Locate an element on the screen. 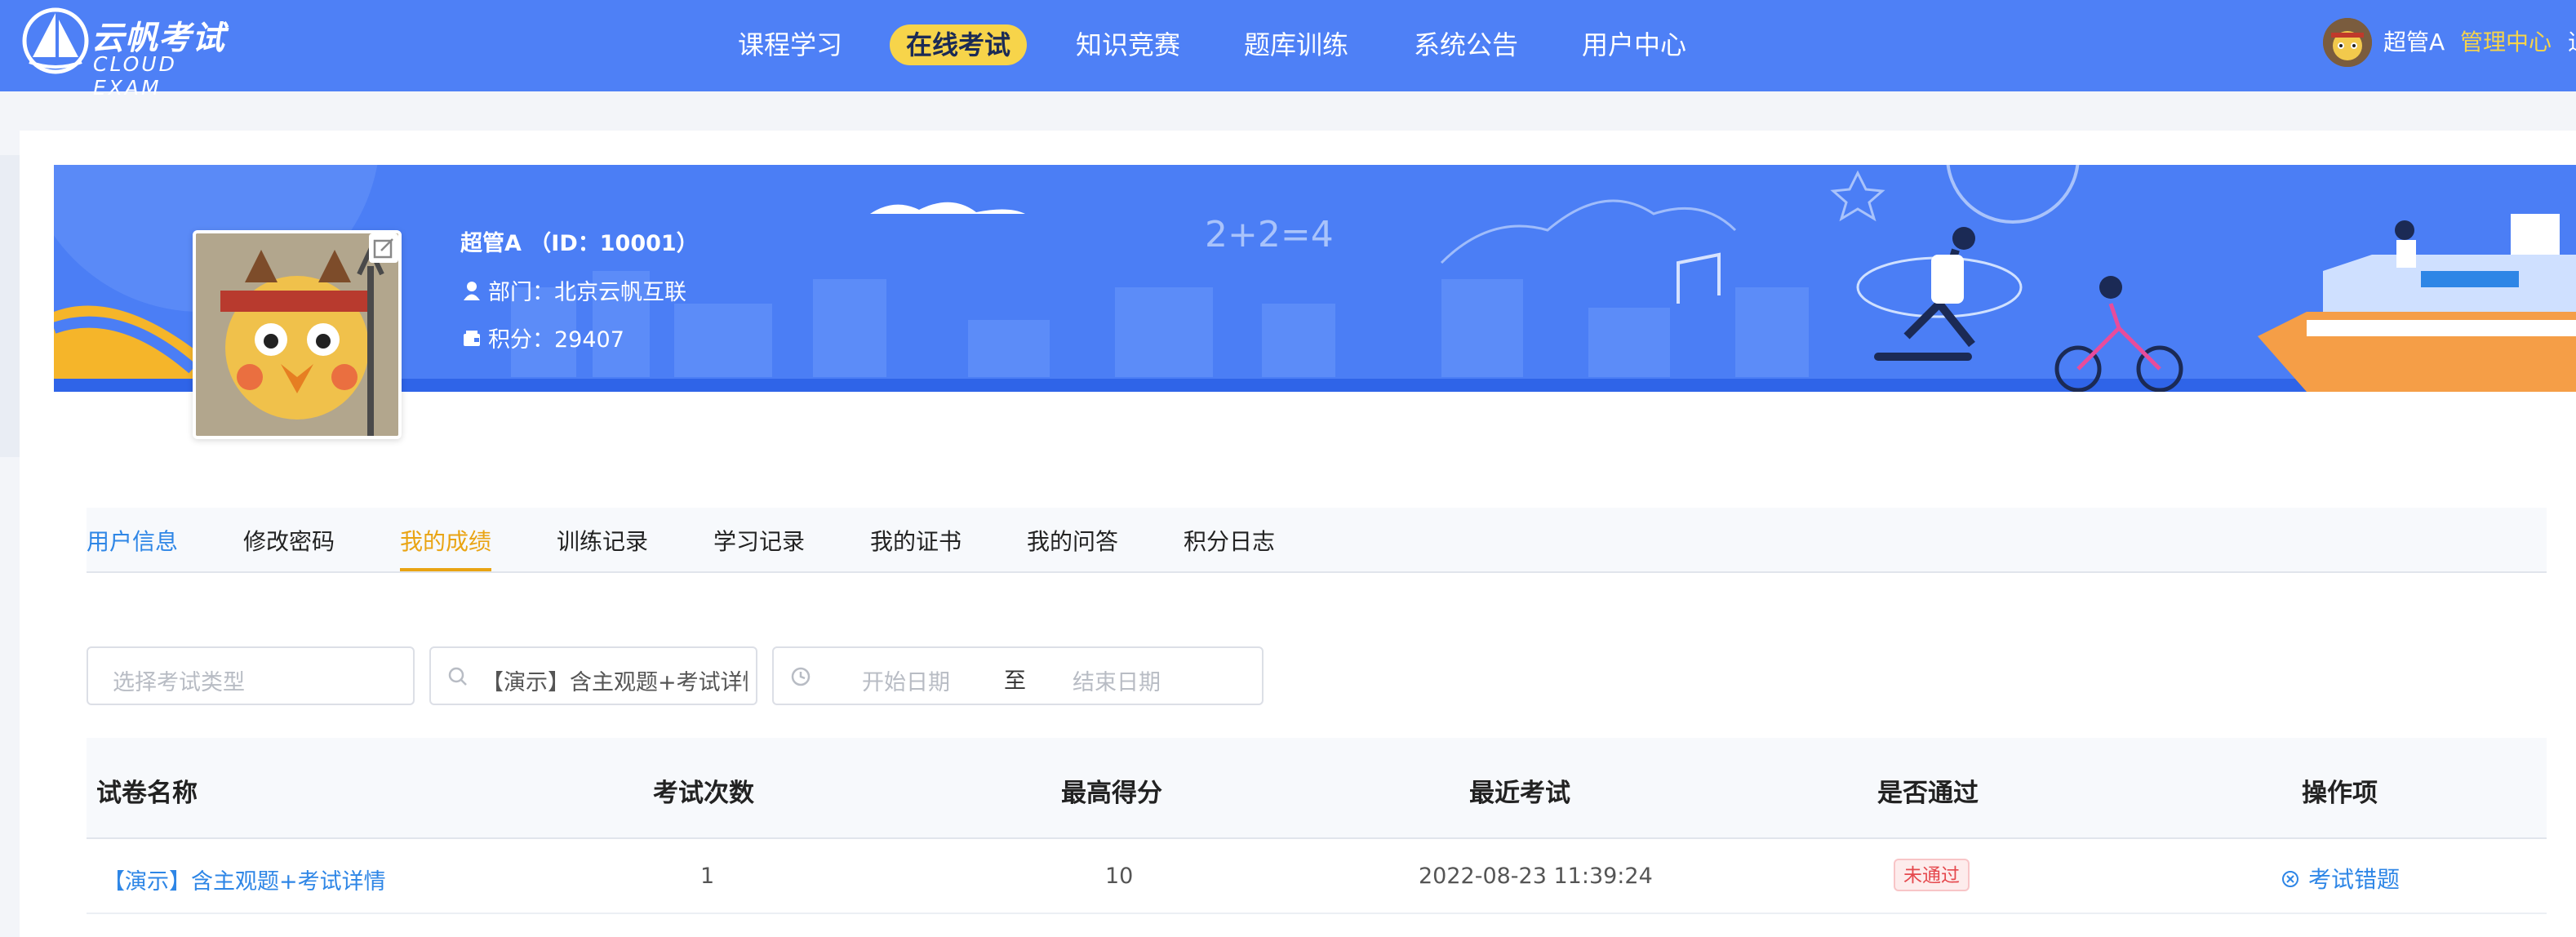 The height and width of the screenshot is (937, 2576). tab-training-records: 训练记录 is located at coordinates (602, 540).